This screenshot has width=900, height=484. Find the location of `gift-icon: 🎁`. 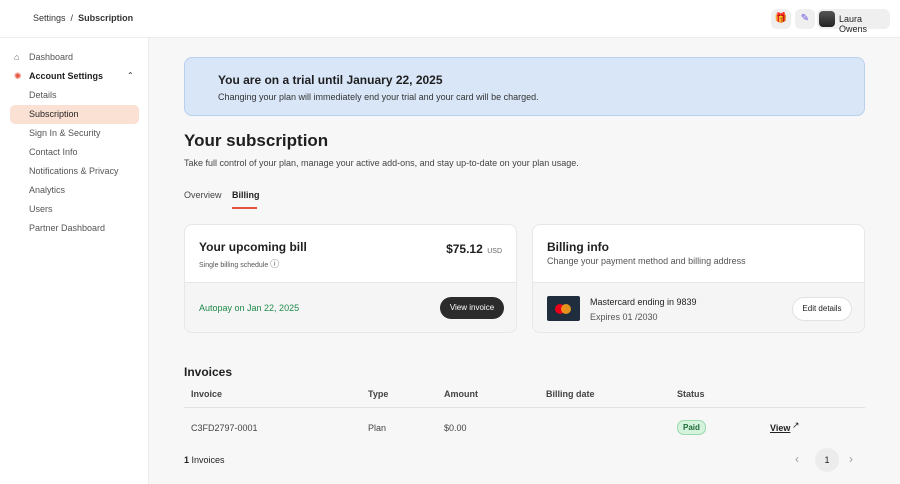

gift-icon: 🎁 is located at coordinates (781, 19).